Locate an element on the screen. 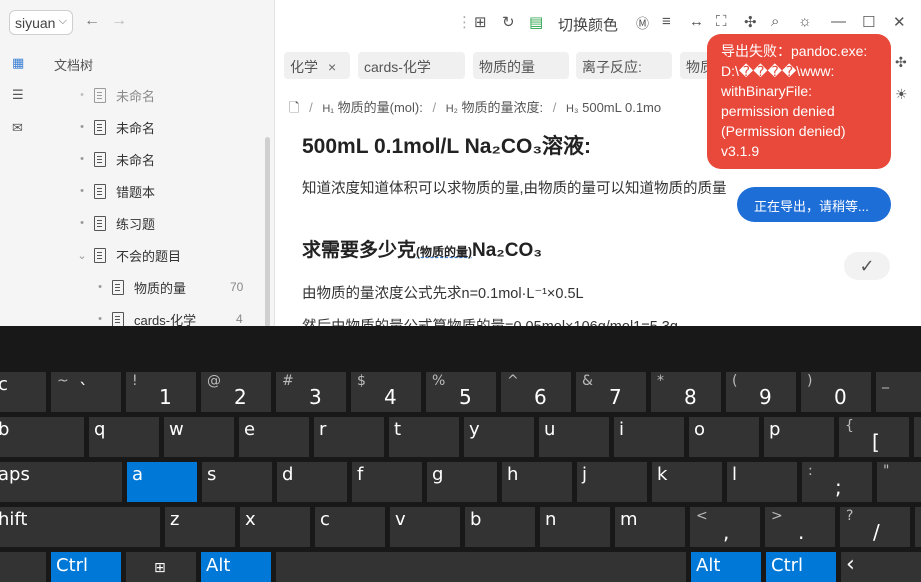 The height and width of the screenshot is (582, 921). key-k: k is located at coordinates (687, 482).